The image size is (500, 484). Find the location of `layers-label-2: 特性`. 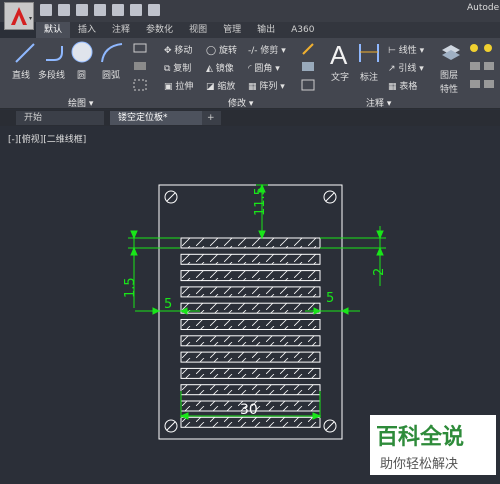

layers-label-2: 特性 is located at coordinates (449, 88).